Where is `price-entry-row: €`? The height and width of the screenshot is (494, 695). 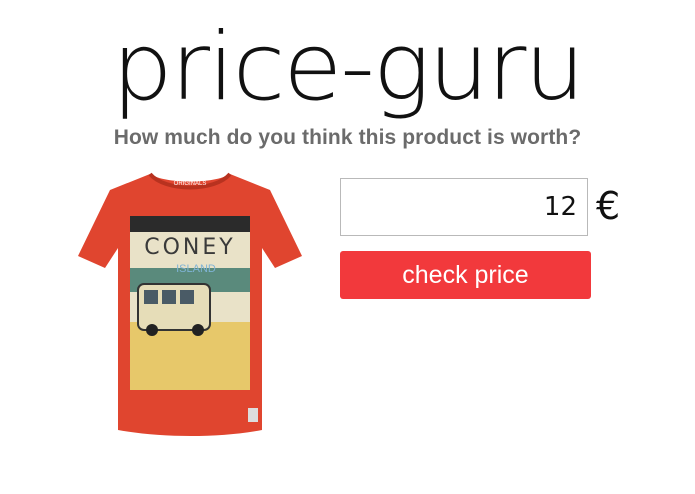 price-entry-row: € is located at coordinates (490, 209).